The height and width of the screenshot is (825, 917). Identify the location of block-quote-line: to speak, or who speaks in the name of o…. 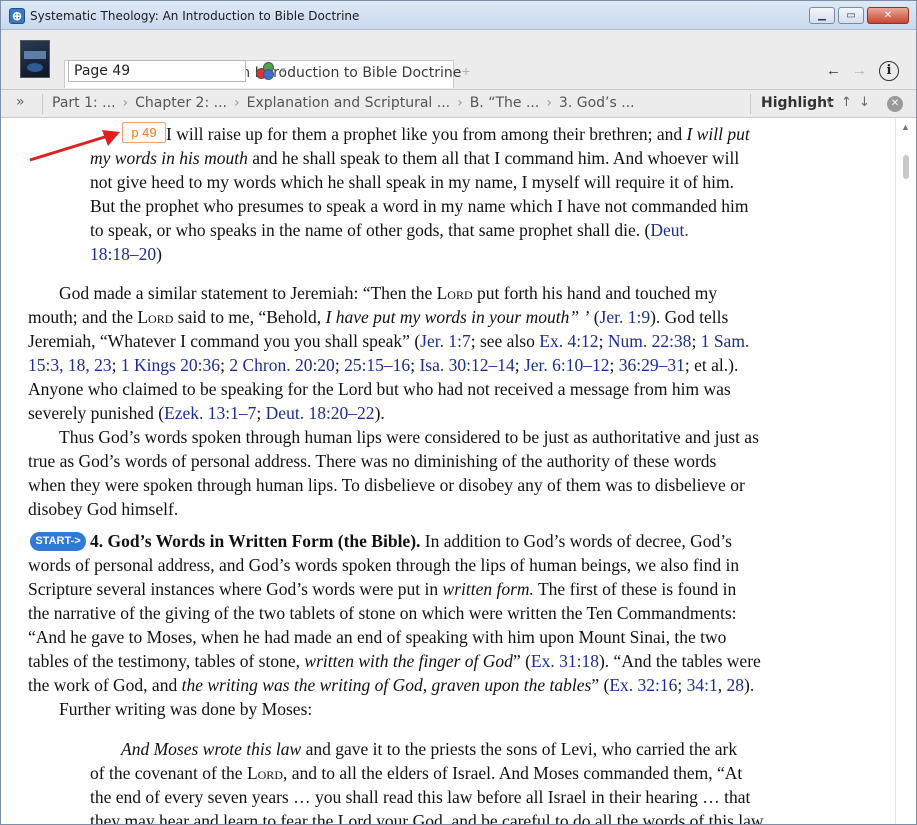
(389, 230).